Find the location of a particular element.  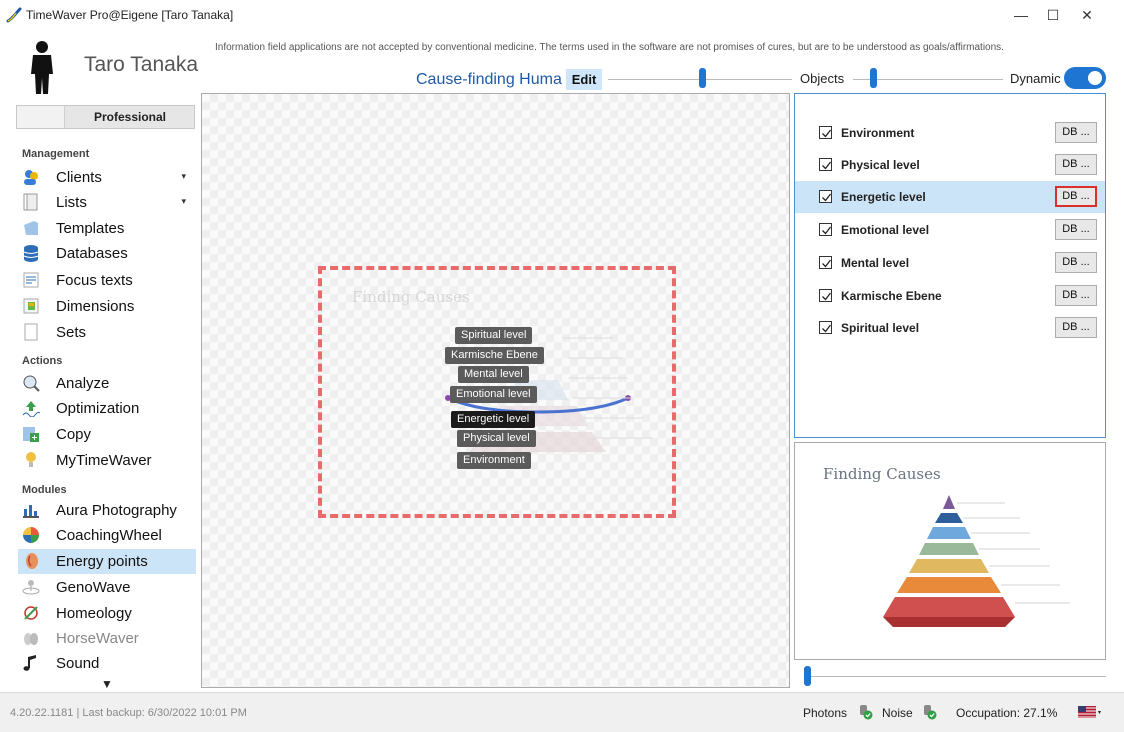

coaching-wheel-icon is located at coordinates (31, 535).